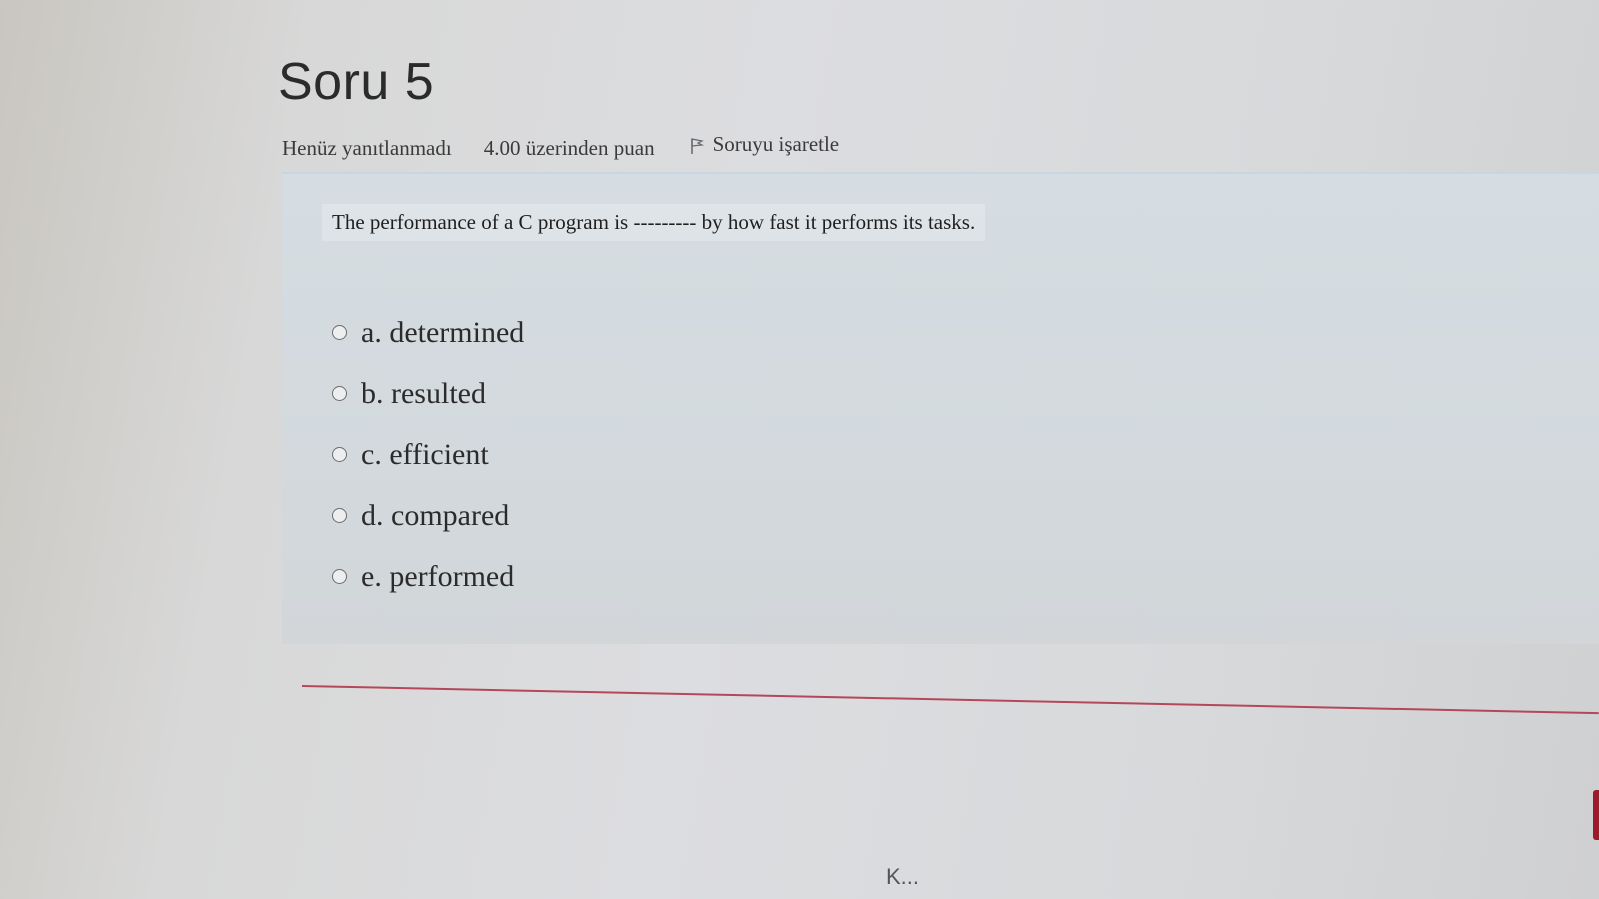 This screenshot has height=899, width=1599. What do you see at coordinates (569, 147) in the screenshot?
I see `question-grade: 4.00 üzerinden puan` at bounding box center [569, 147].